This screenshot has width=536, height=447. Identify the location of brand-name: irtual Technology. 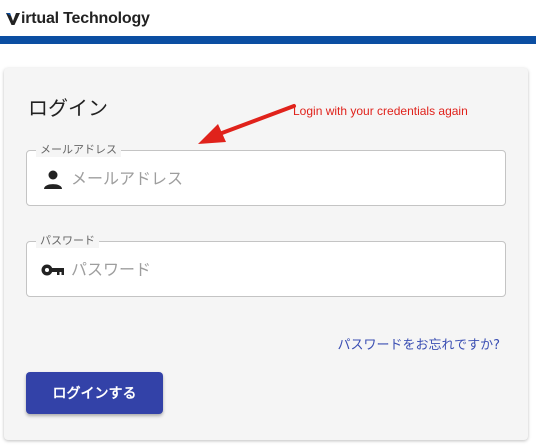
(85, 18).